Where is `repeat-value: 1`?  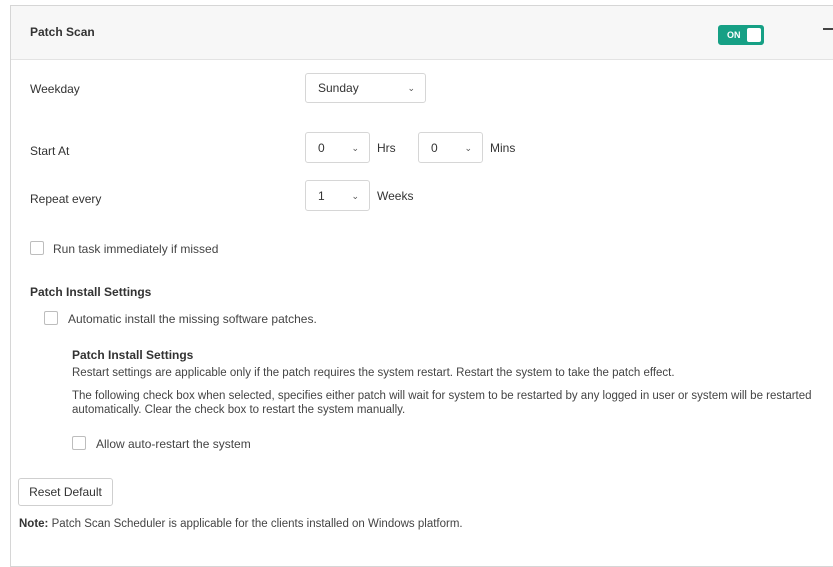 repeat-value: 1 is located at coordinates (321, 196).